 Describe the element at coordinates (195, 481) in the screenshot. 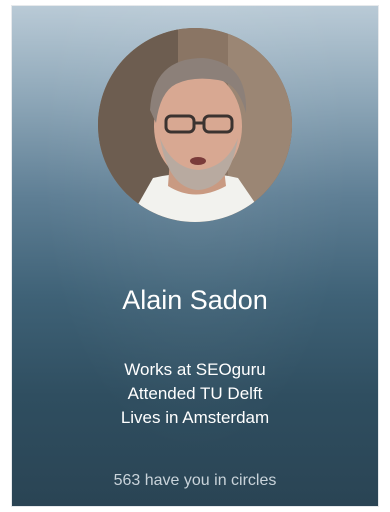

I see `circles-count: 563 have you in circles` at that location.